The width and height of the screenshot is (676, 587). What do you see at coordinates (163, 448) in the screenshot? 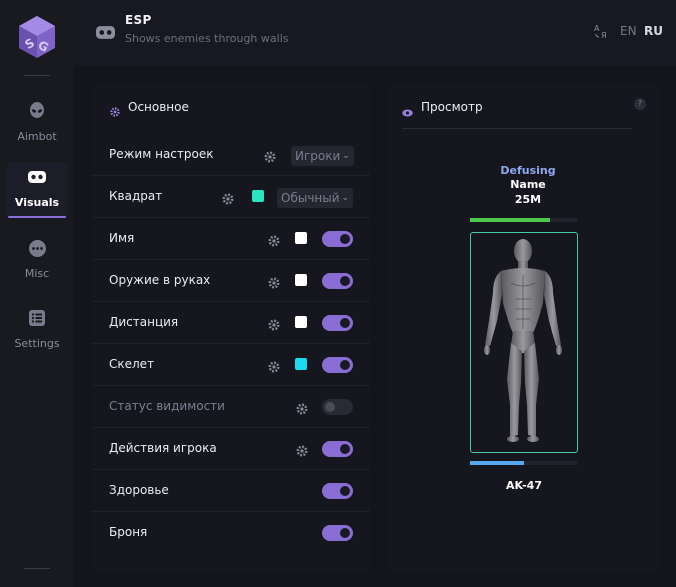
I see `setting-label: Действия игрока` at bounding box center [163, 448].